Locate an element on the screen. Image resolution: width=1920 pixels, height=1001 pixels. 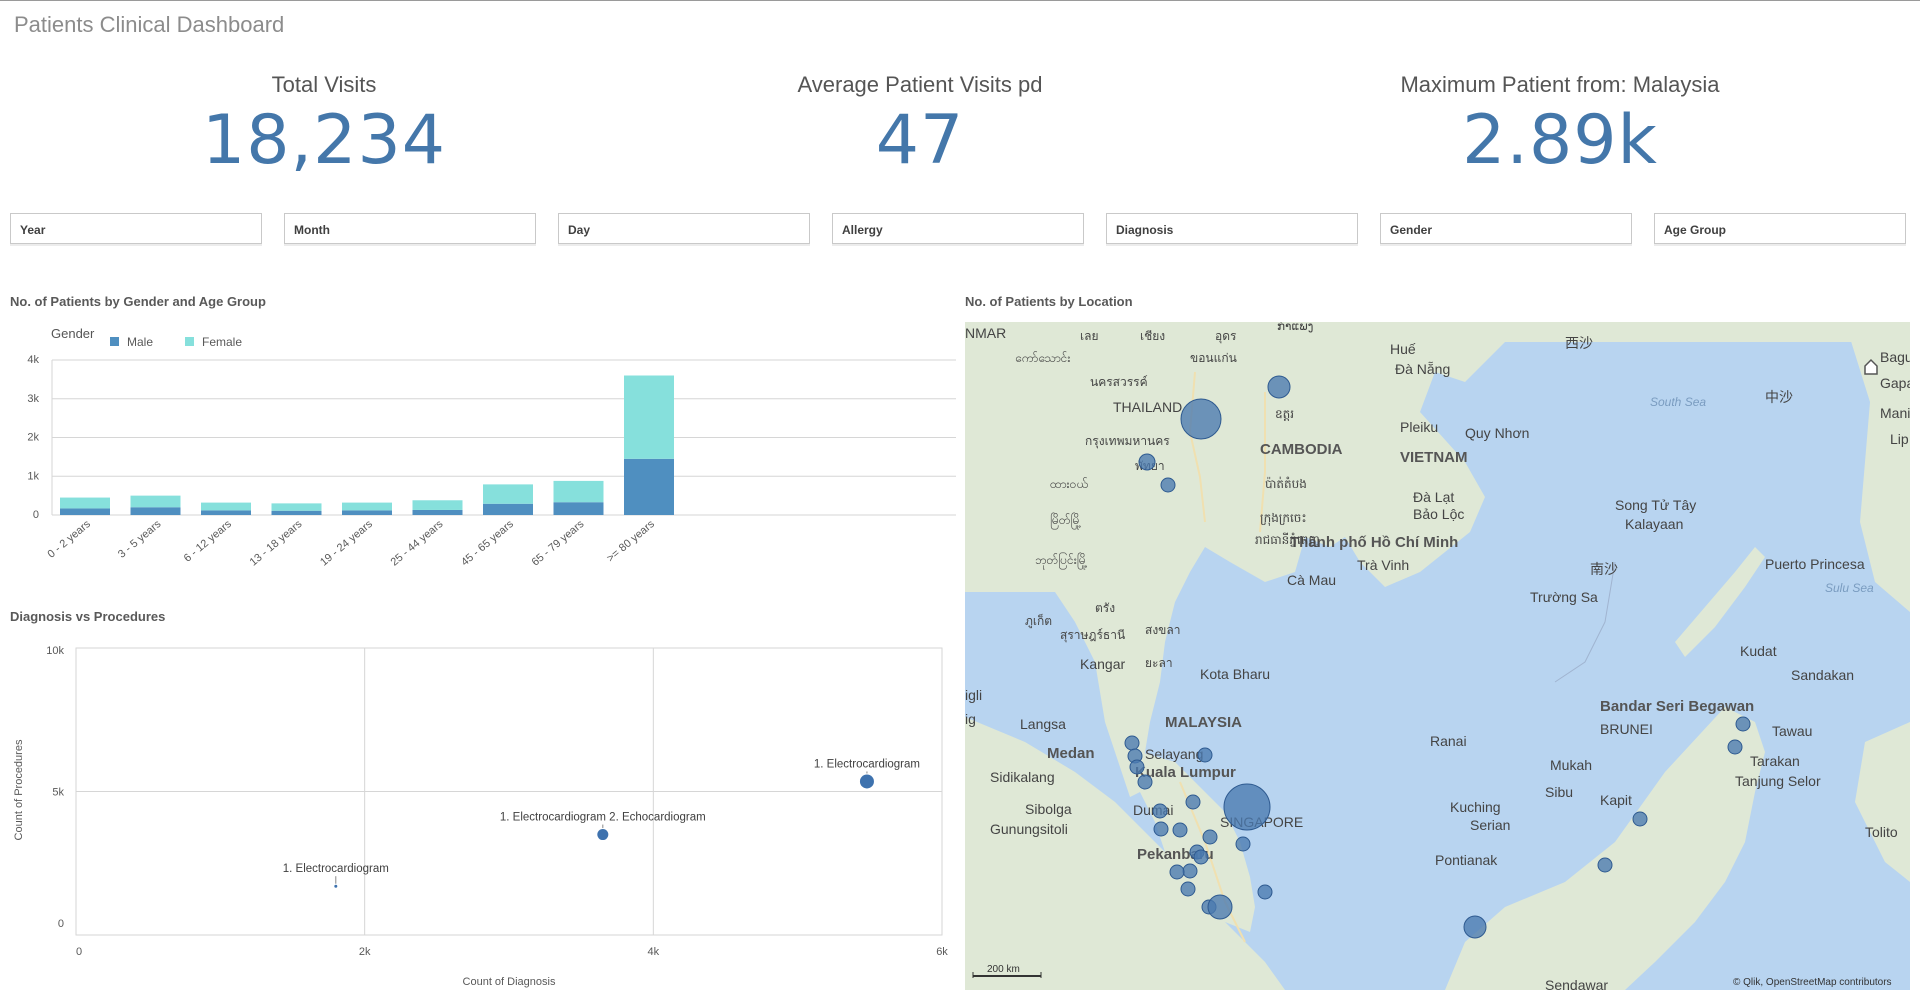
kpi-total-visits: Total Visits 18,234 is located at coordinates (324, 125).